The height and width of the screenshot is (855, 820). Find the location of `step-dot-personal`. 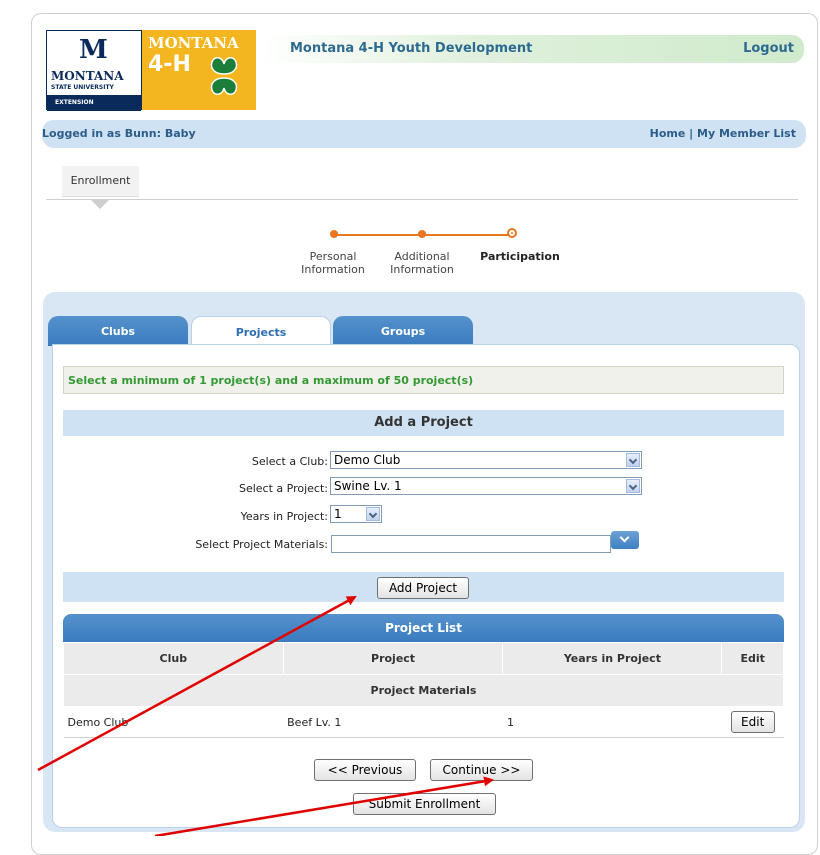

step-dot-personal is located at coordinates (334, 234).